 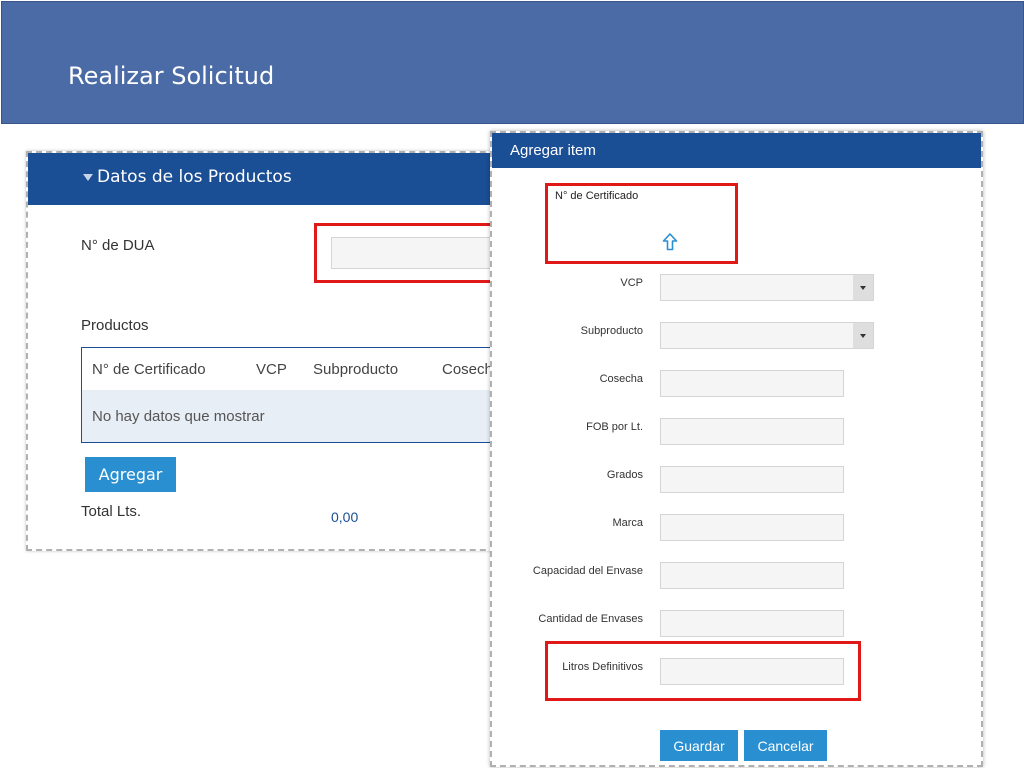 I want to click on marca-label: Marca, so click(x=627, y=523).